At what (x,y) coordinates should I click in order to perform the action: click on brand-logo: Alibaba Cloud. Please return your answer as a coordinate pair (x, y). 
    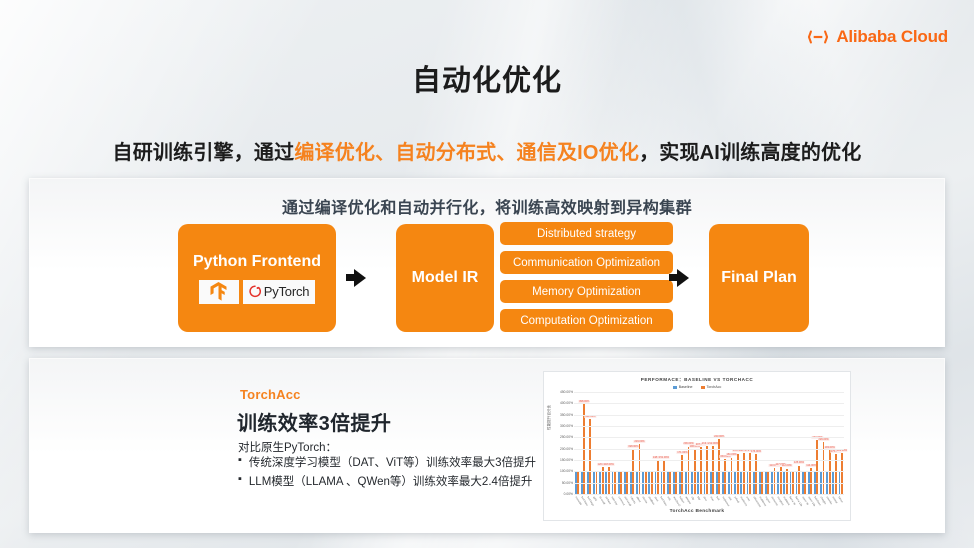
    Looking at the image, I should click on (877, 37).